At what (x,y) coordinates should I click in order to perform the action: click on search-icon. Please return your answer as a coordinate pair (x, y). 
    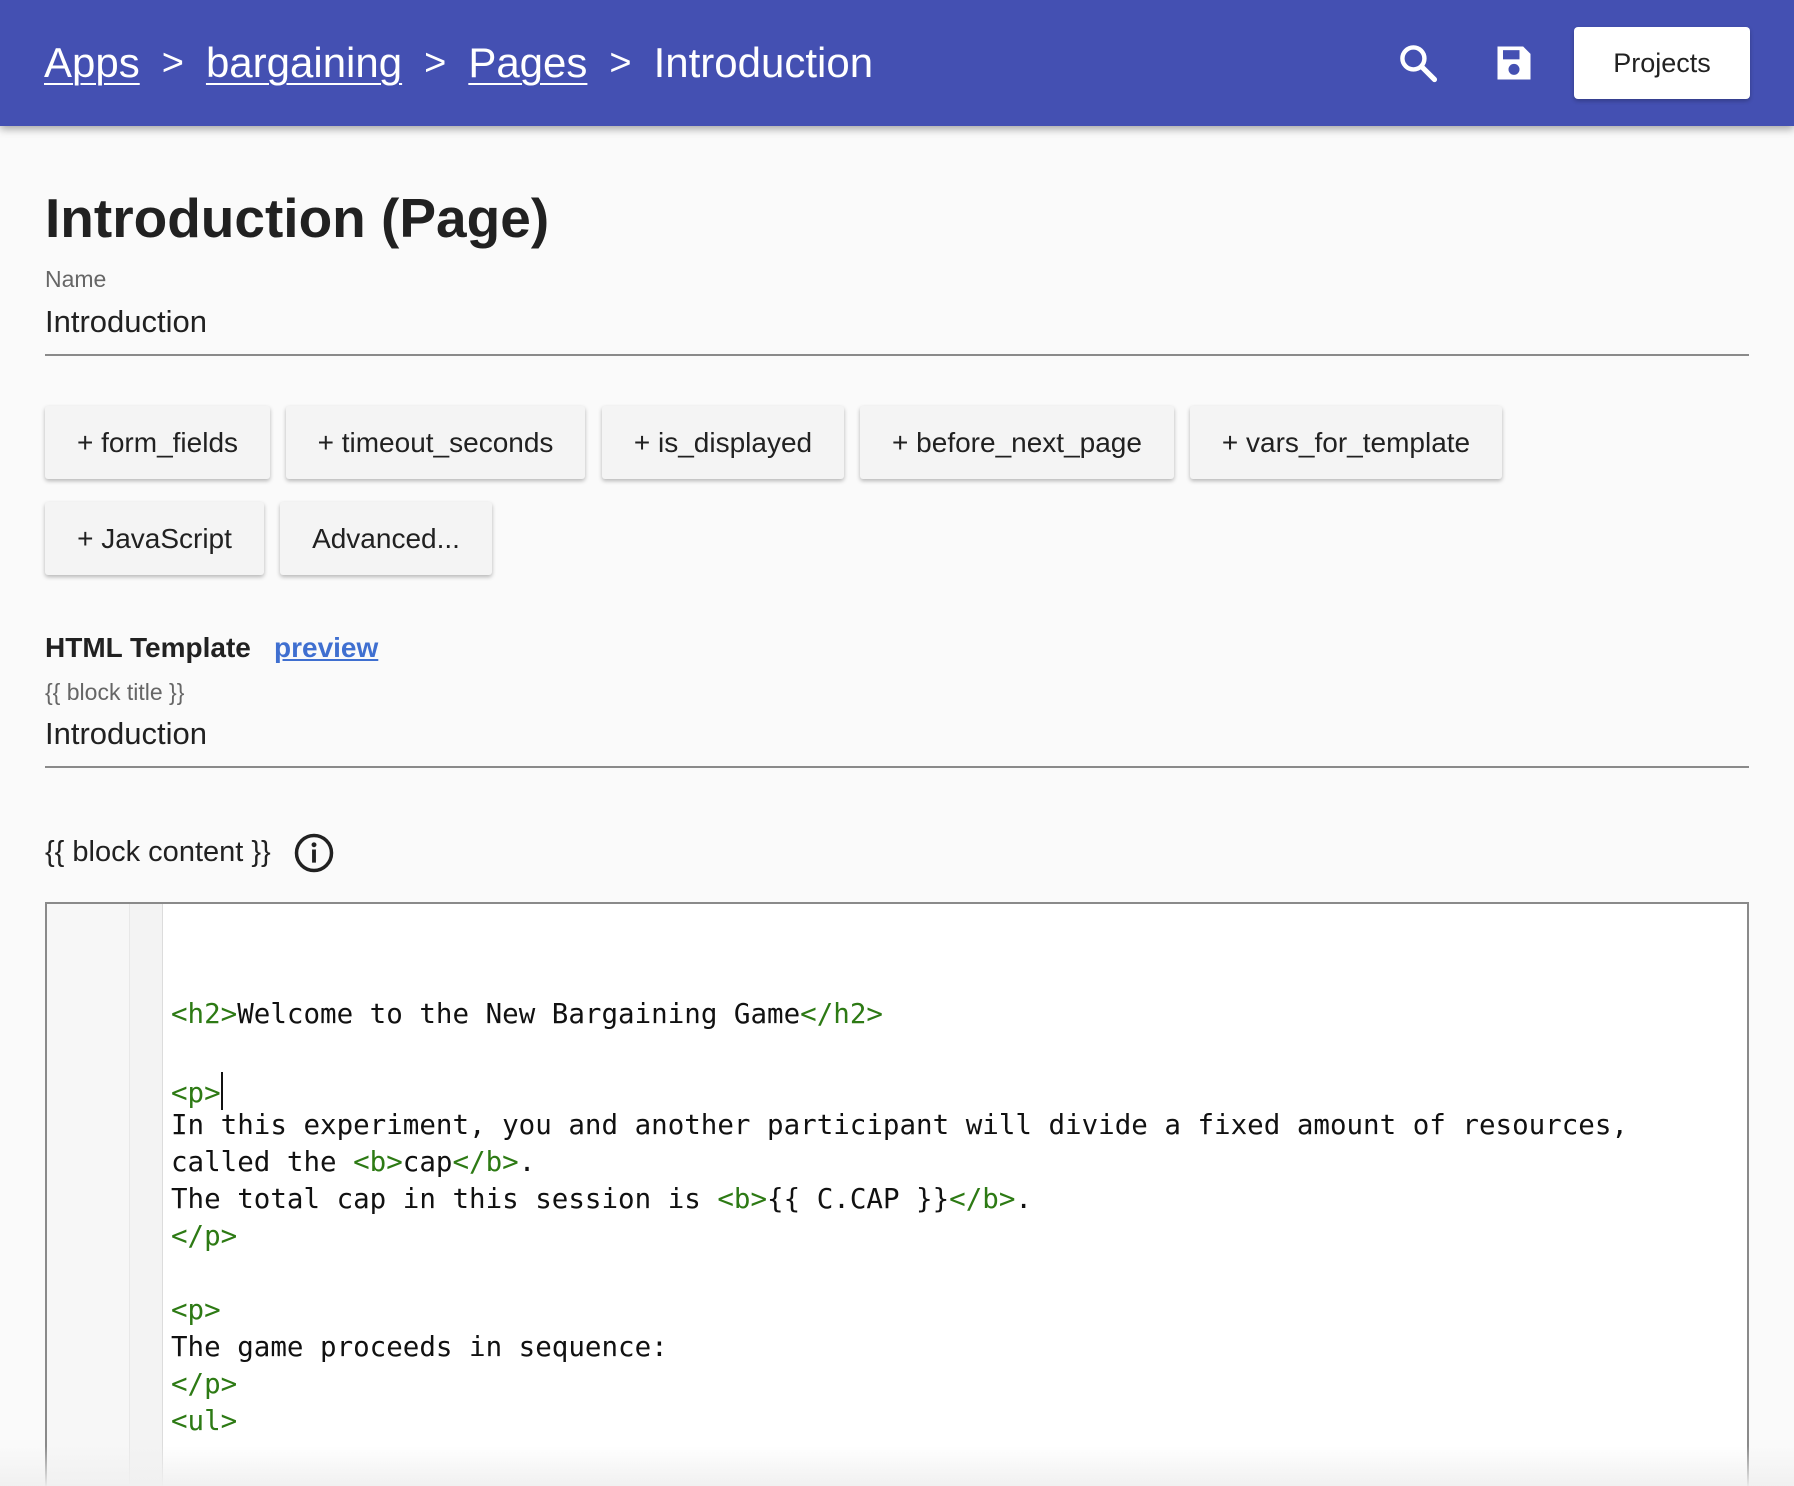
    Looking at the image, I should click on (1419, 64).